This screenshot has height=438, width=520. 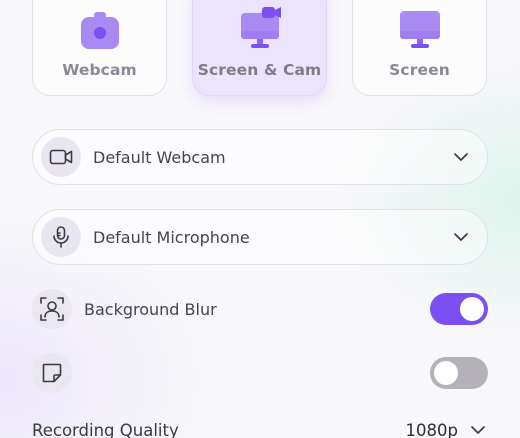 I want to click on source-card-screen-cam: Screen & Cam, so click(x=259, y=48).